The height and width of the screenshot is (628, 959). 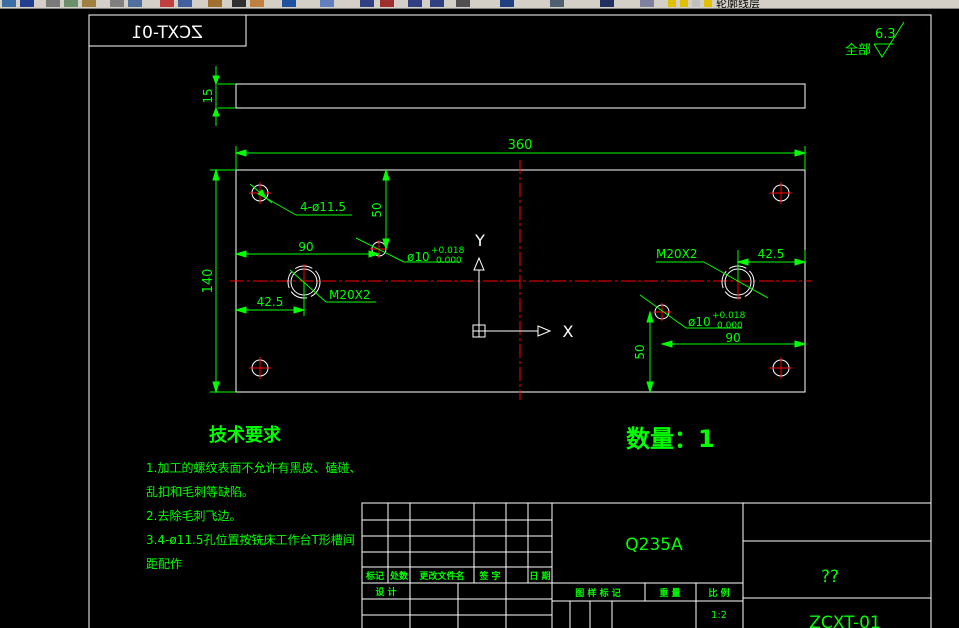 What do you see at coordinates (669, 593) in the screenshot?
I see `svg-text: 重 量` at bounding box center [669, 593].